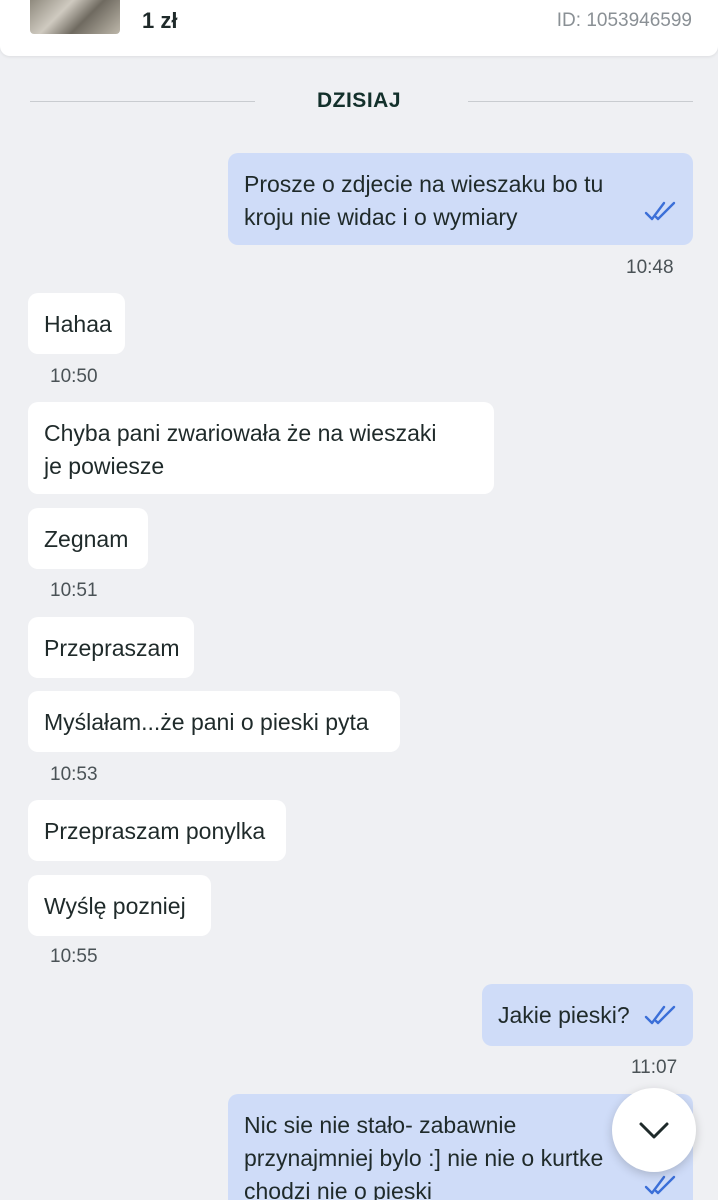 This screenshot has width=718, height=1200. I want to click on message-text-line: Zegnam, so click(86, 539).